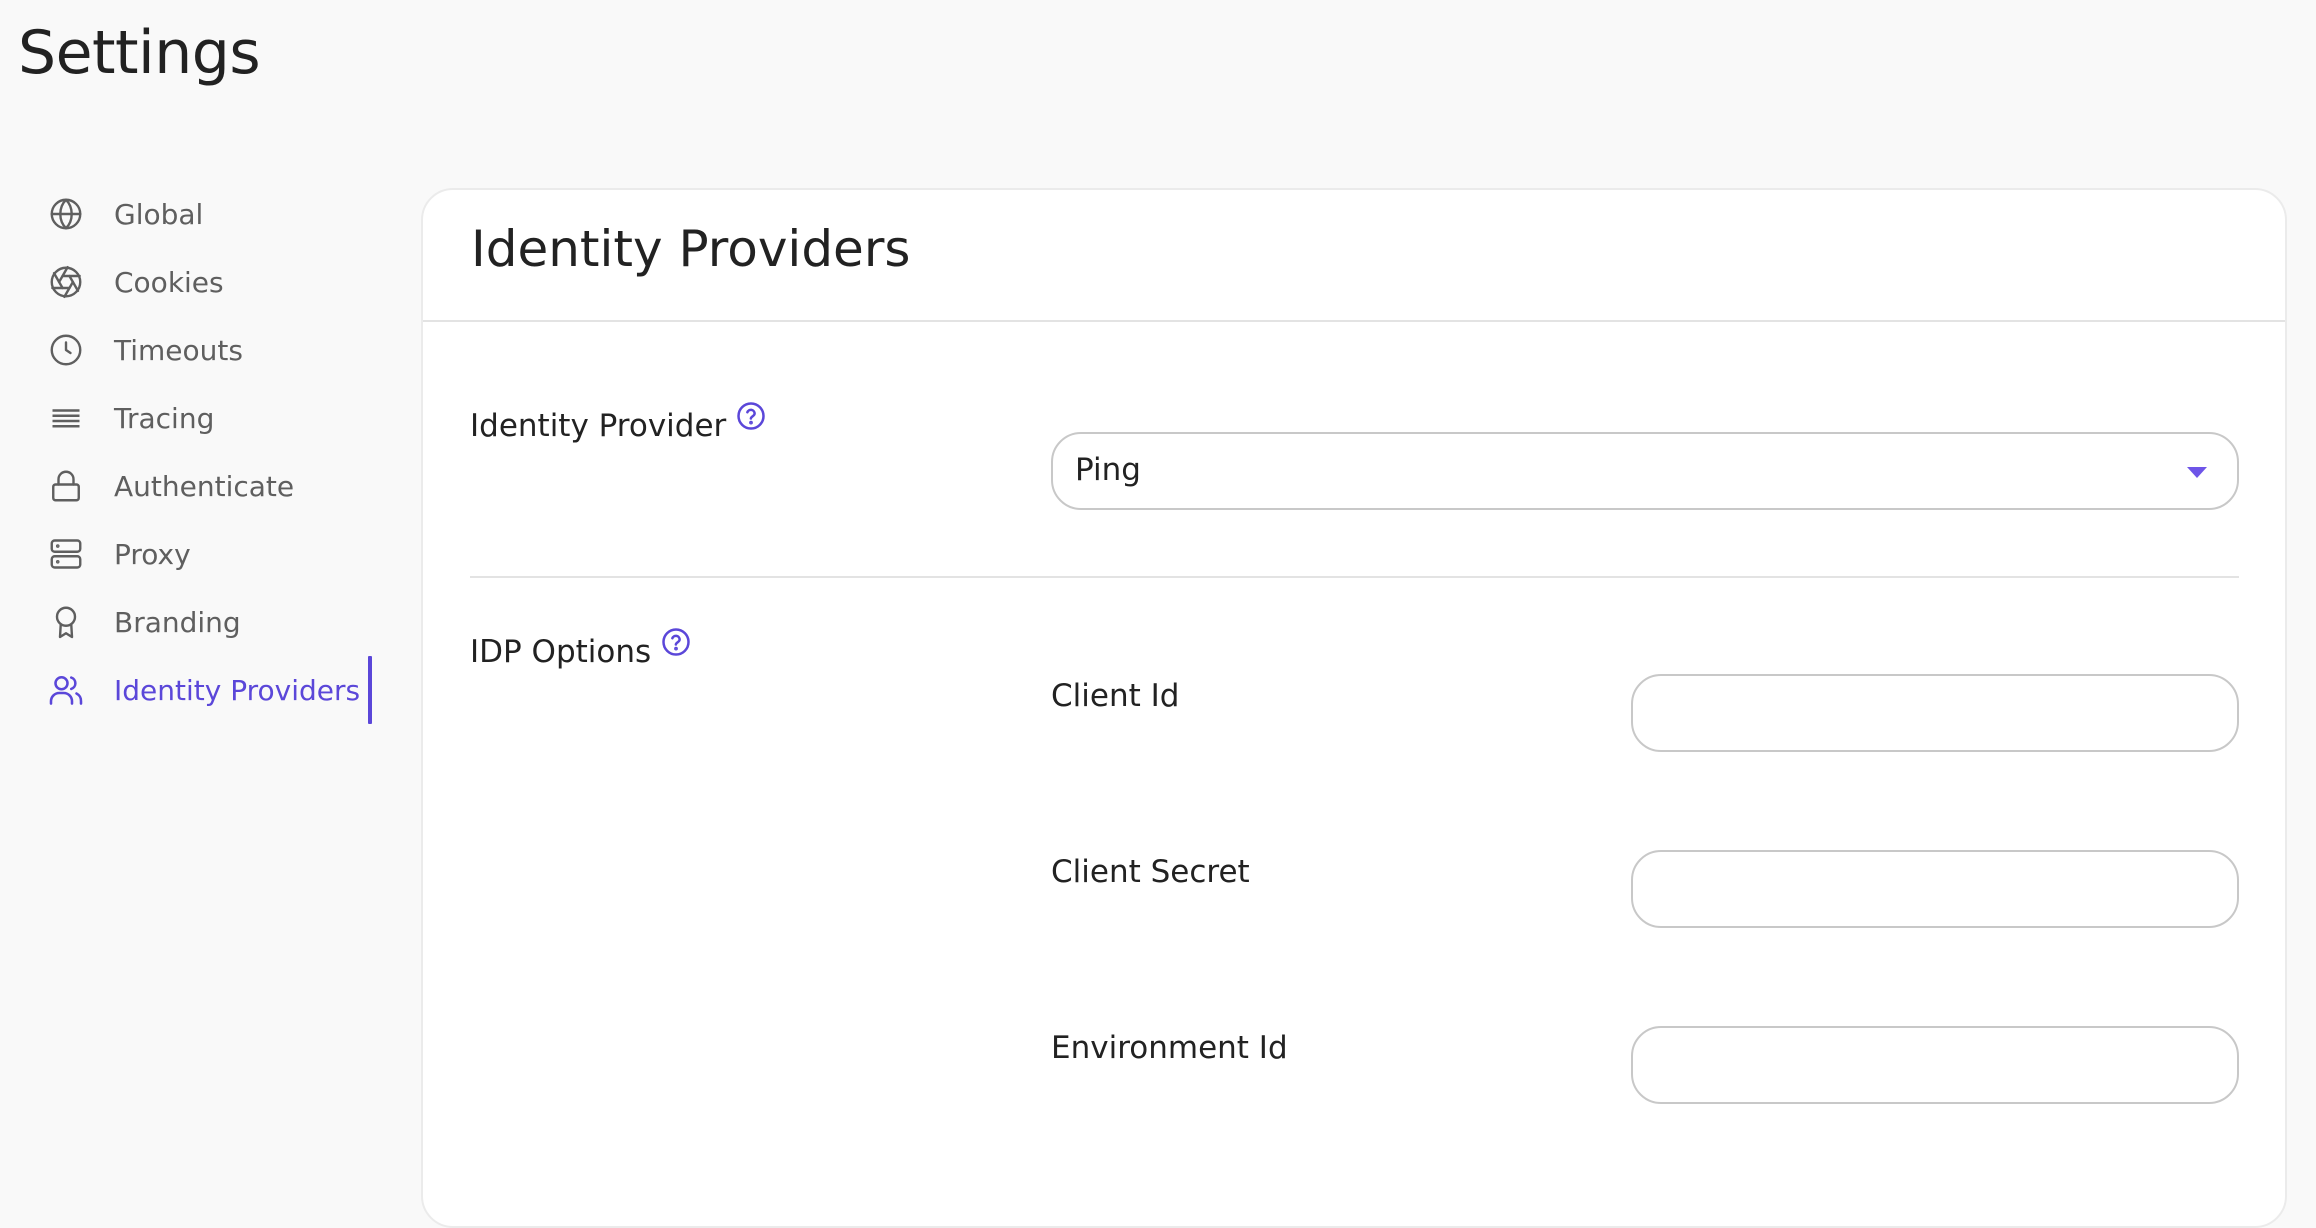  Describe the element at coordinates (1150, 872) in the screenshot. I see `client-secret-label: Client Secret` at that location.